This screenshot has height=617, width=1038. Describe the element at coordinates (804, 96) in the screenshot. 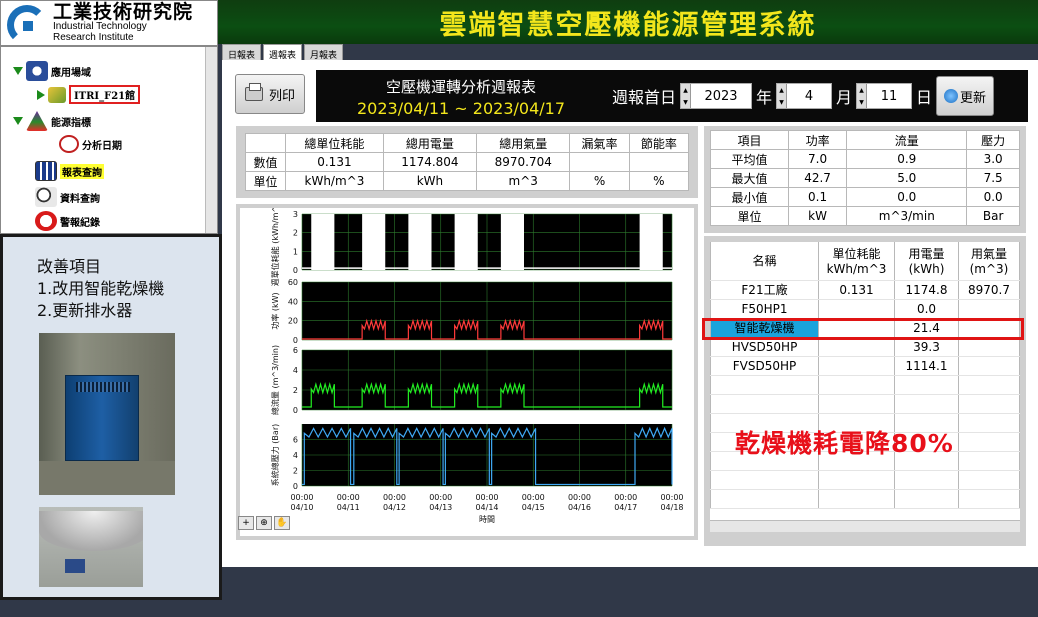

I see `month-stepper: ▲ ▼ 4` at that location.